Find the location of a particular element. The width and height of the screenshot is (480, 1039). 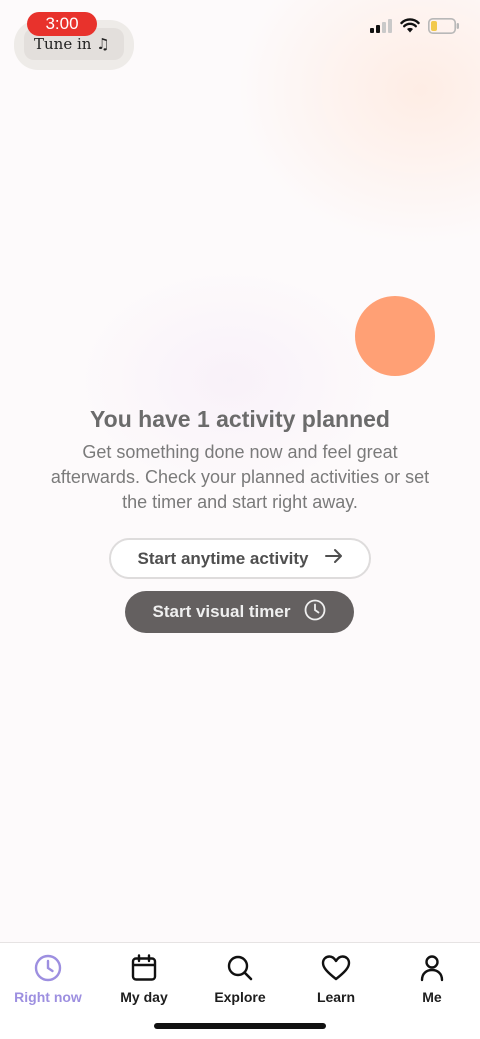

tab-label: My day is located at coordinates (144, 997).